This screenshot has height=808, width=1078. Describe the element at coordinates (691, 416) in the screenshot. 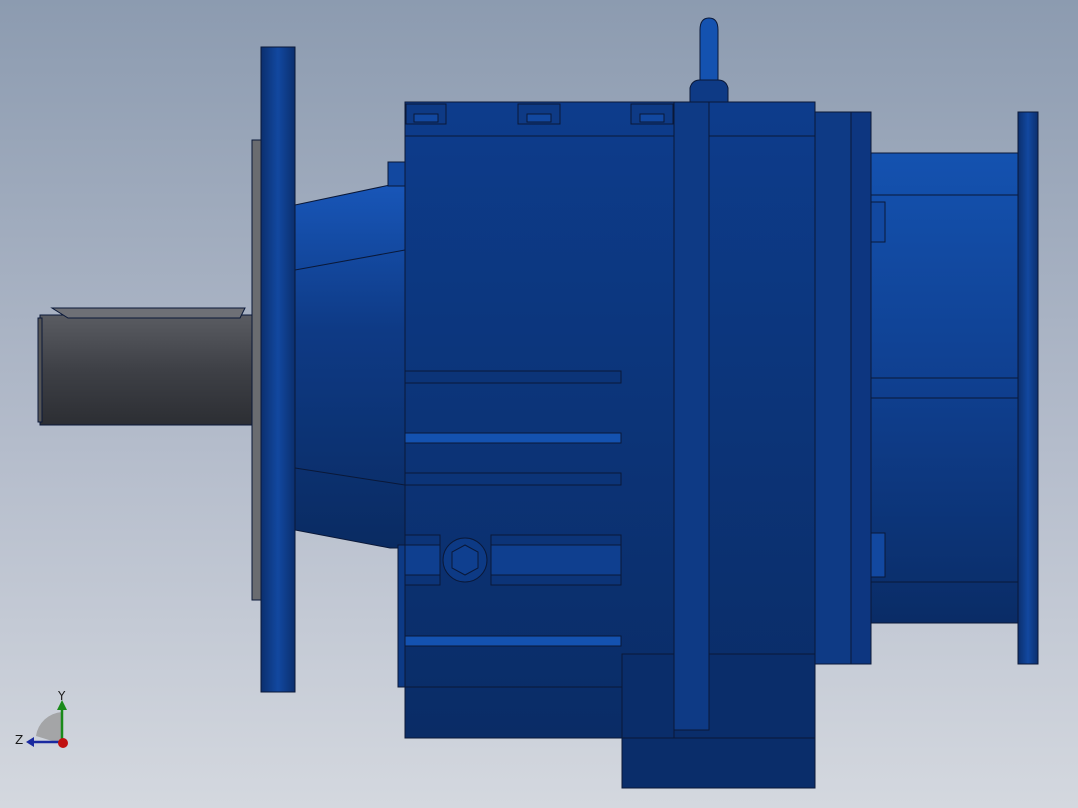

I see `housing-rib` at that location.